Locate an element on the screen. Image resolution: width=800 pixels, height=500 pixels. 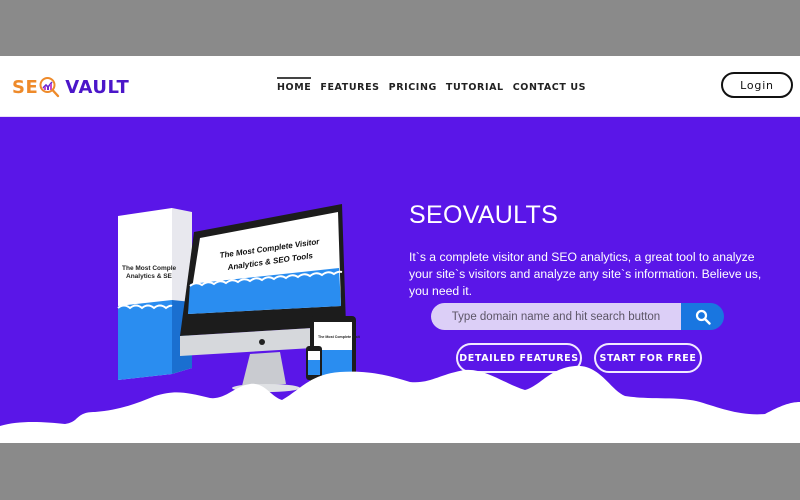
domain-search is located at coordinates (577, 316).